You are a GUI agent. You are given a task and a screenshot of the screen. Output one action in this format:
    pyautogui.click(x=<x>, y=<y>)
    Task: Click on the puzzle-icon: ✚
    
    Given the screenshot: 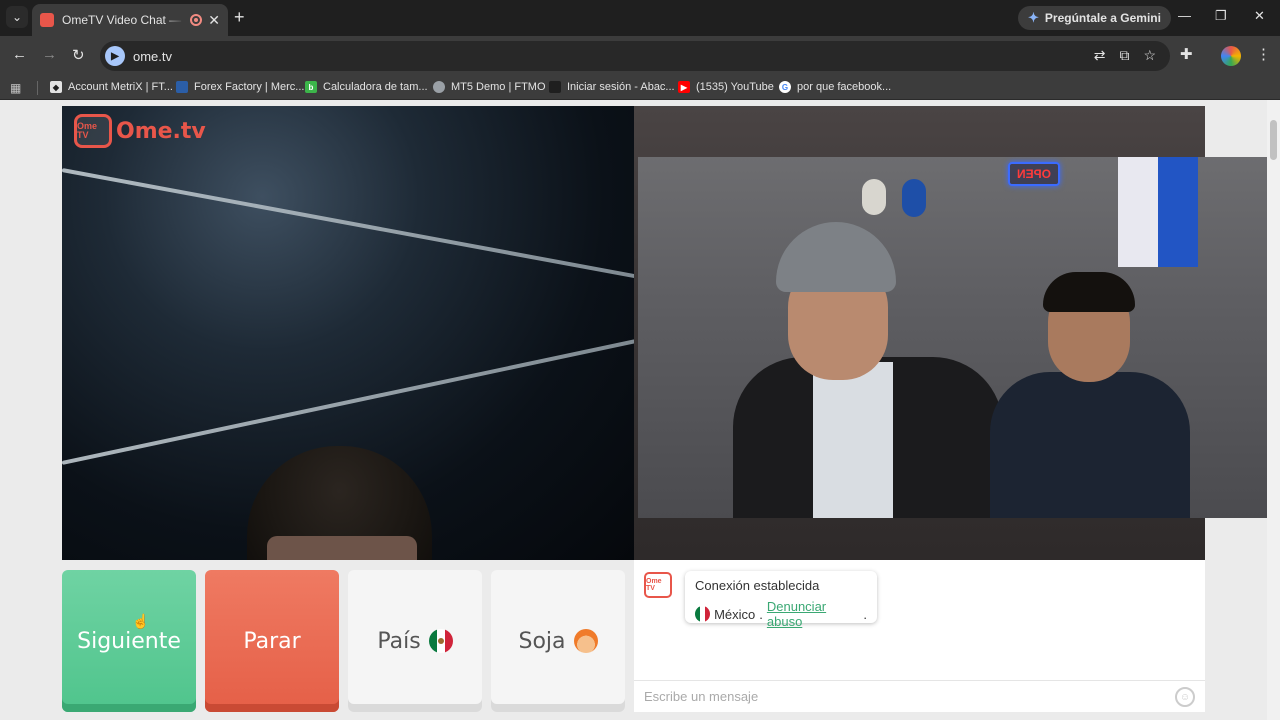 What is the action you would take?
    pyautogui.click(x=1186, y=54)
    